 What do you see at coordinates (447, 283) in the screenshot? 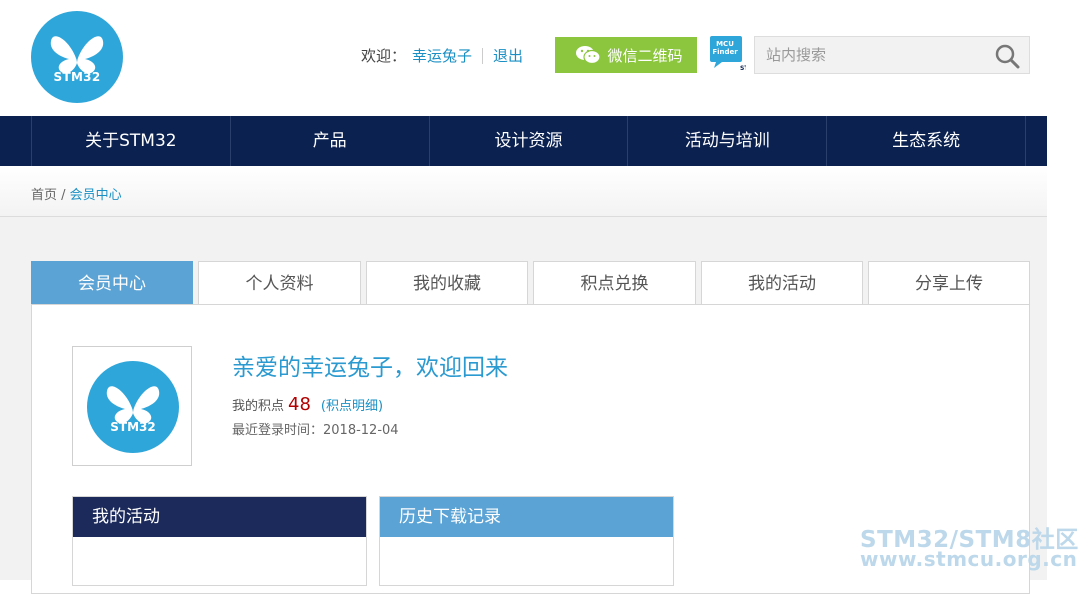
I see `tab-favorites: 我的收藏` at bounding box center [447, 283].